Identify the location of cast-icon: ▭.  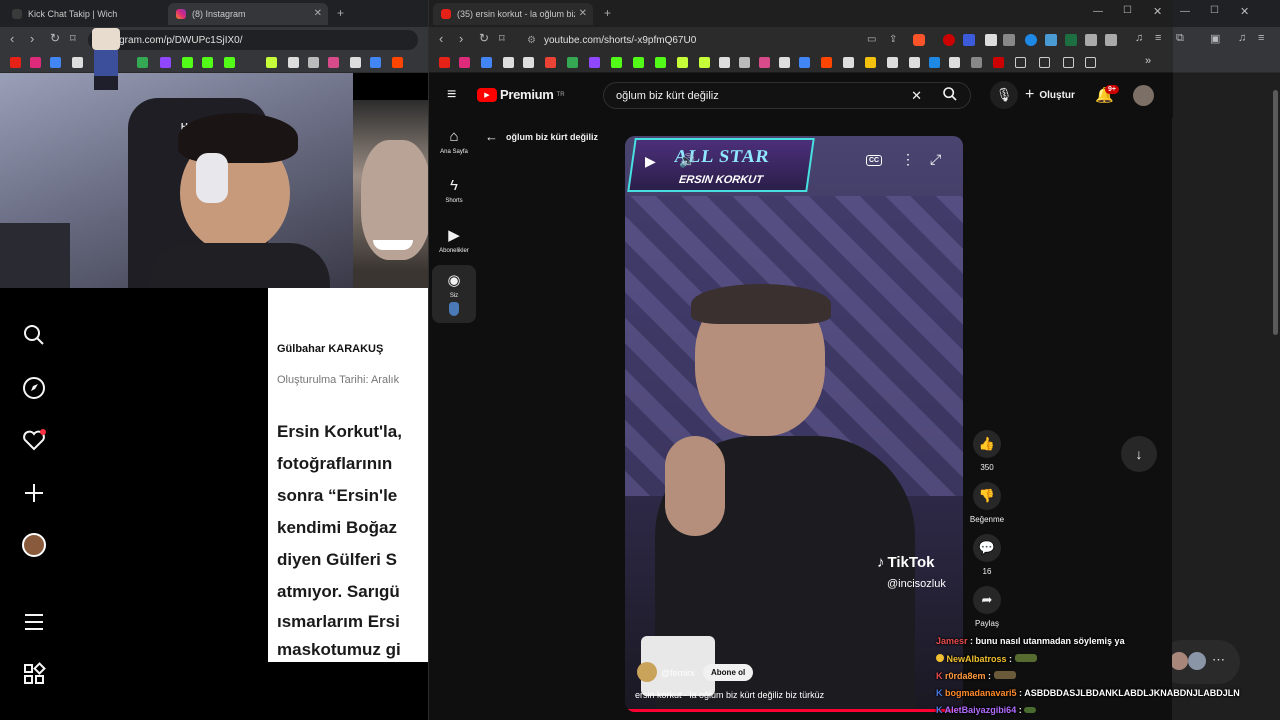
(871, 39).